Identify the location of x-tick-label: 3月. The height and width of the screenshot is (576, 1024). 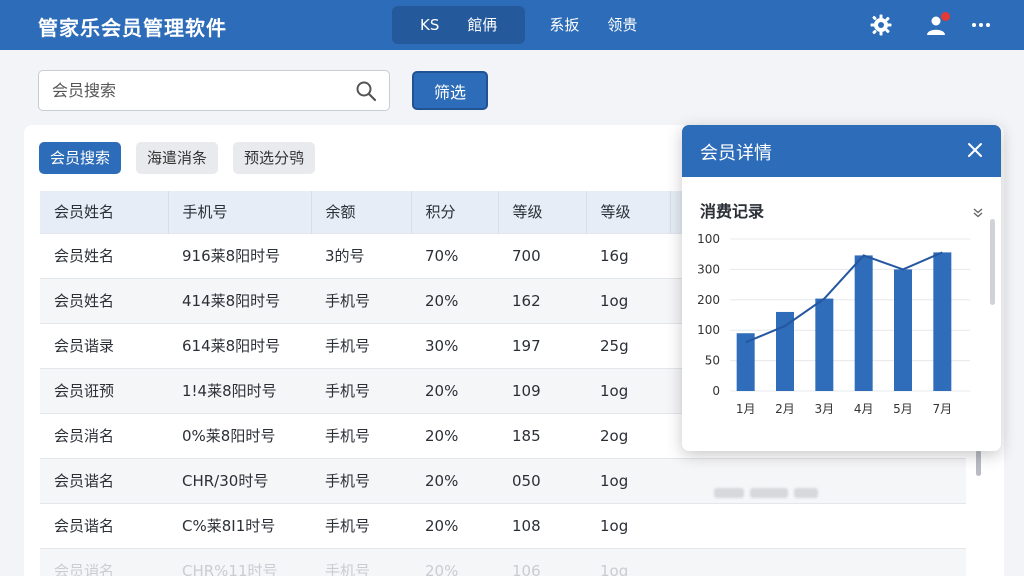
(825, 409).